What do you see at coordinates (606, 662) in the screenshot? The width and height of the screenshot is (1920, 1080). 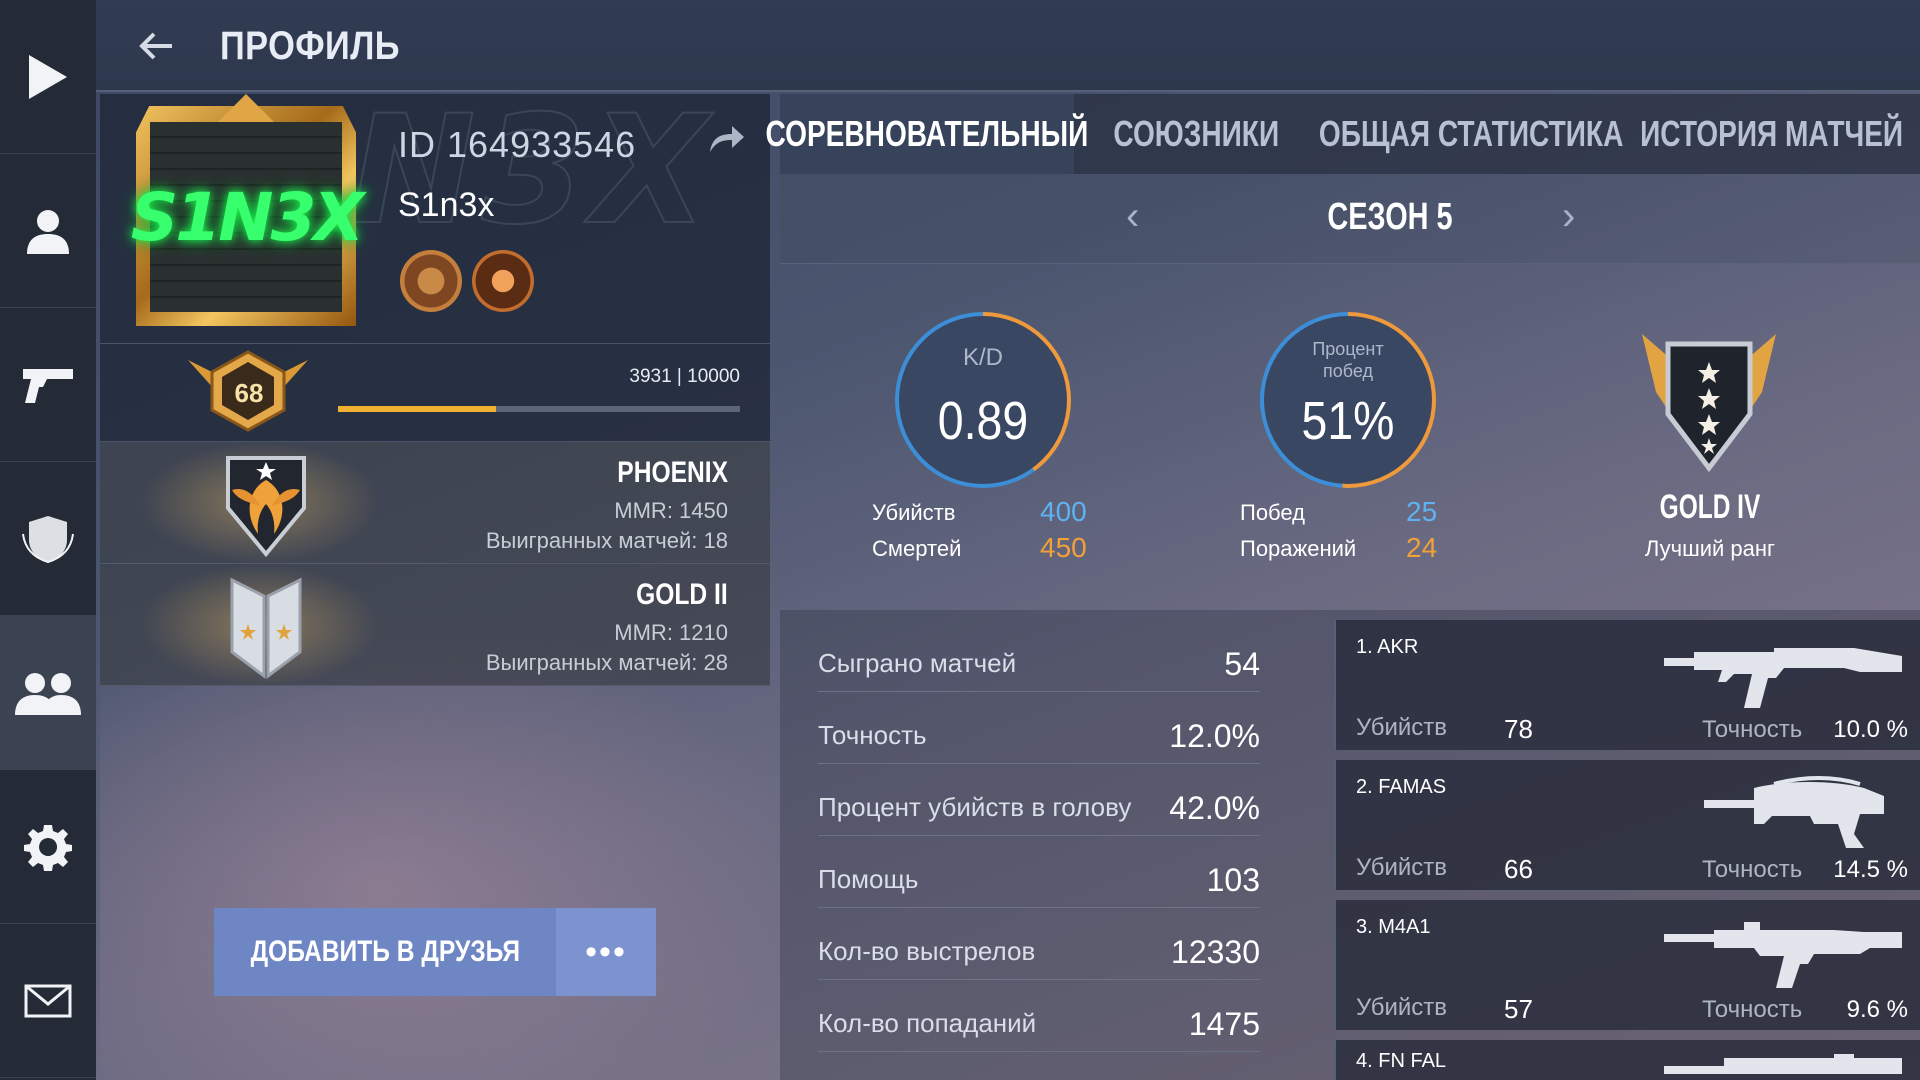 I see `rank-wins: Выигранных матчей: 28` at bounding box center [606, 662].